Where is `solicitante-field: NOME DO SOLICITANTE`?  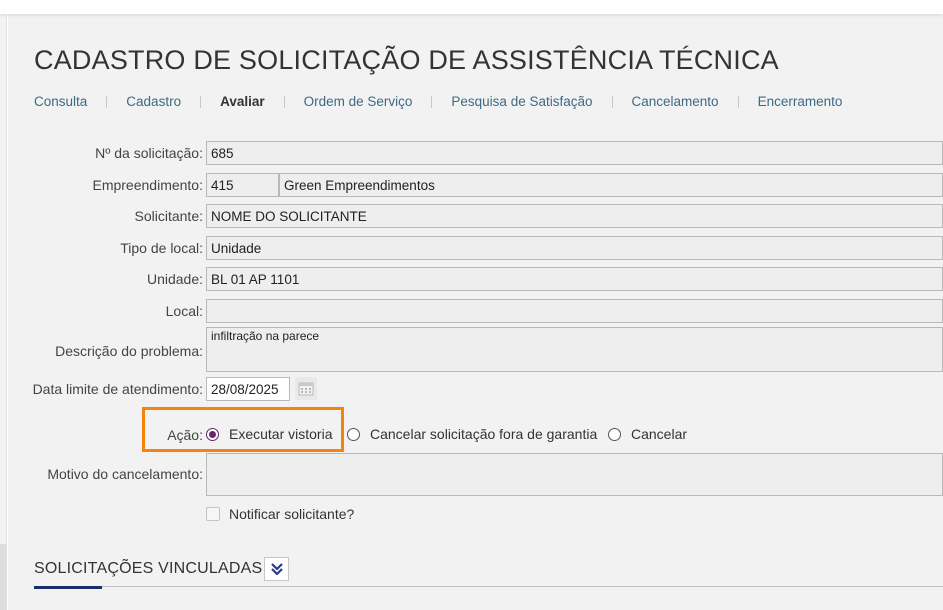
solicitante-field: NOME DO SOLICITANTE is located at coordinates (574, 216).